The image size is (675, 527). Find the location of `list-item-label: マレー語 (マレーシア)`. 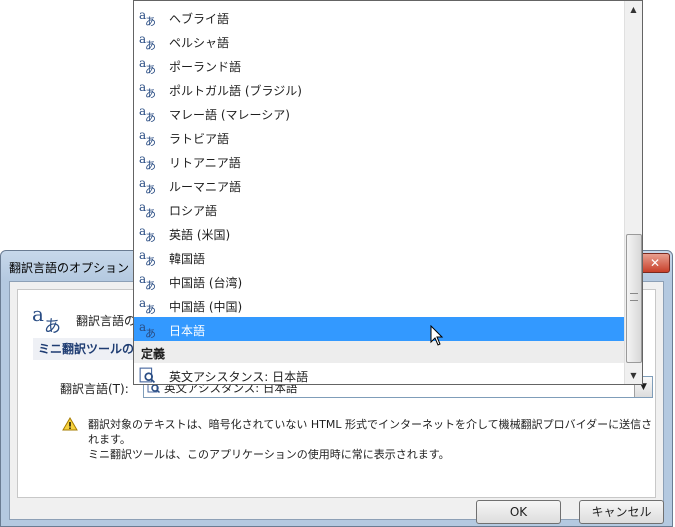

list-item-label: マレー語 (マレーシア) is located at coordinates (229, 115).